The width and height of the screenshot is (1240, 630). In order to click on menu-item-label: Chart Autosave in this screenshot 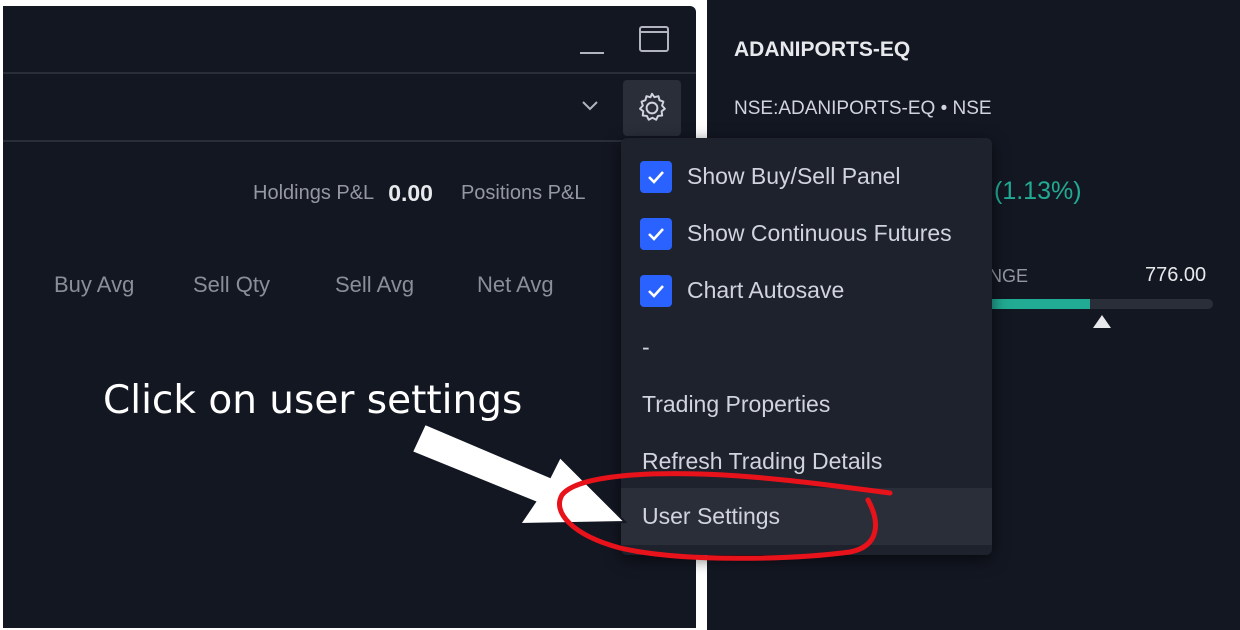, I will do `click(766, 290)`.